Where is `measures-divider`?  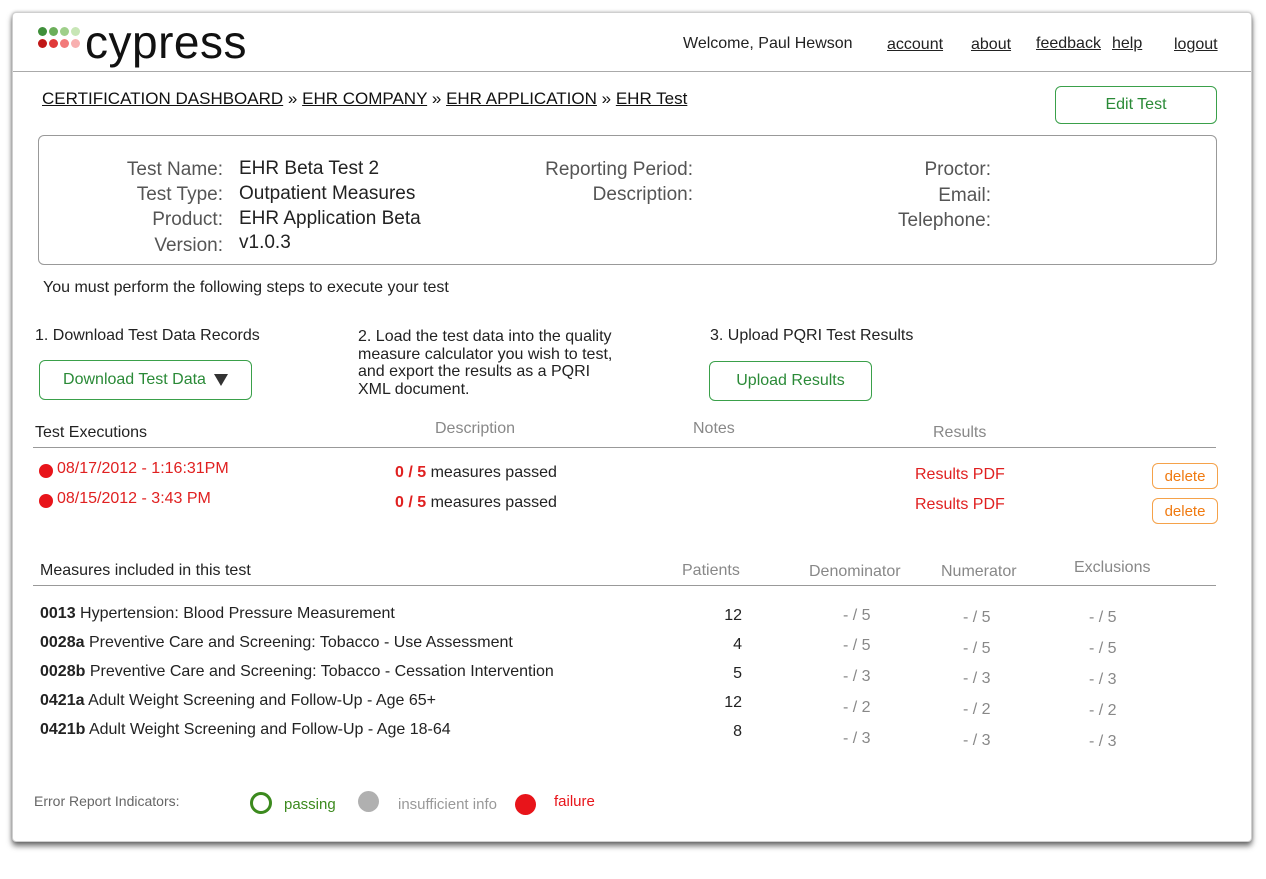 measures-divider is located at coordinates (624, 585).